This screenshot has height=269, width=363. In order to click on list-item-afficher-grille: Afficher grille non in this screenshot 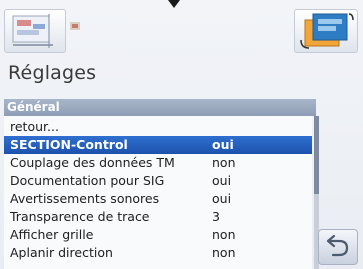, I will do `click(158, 235)`.